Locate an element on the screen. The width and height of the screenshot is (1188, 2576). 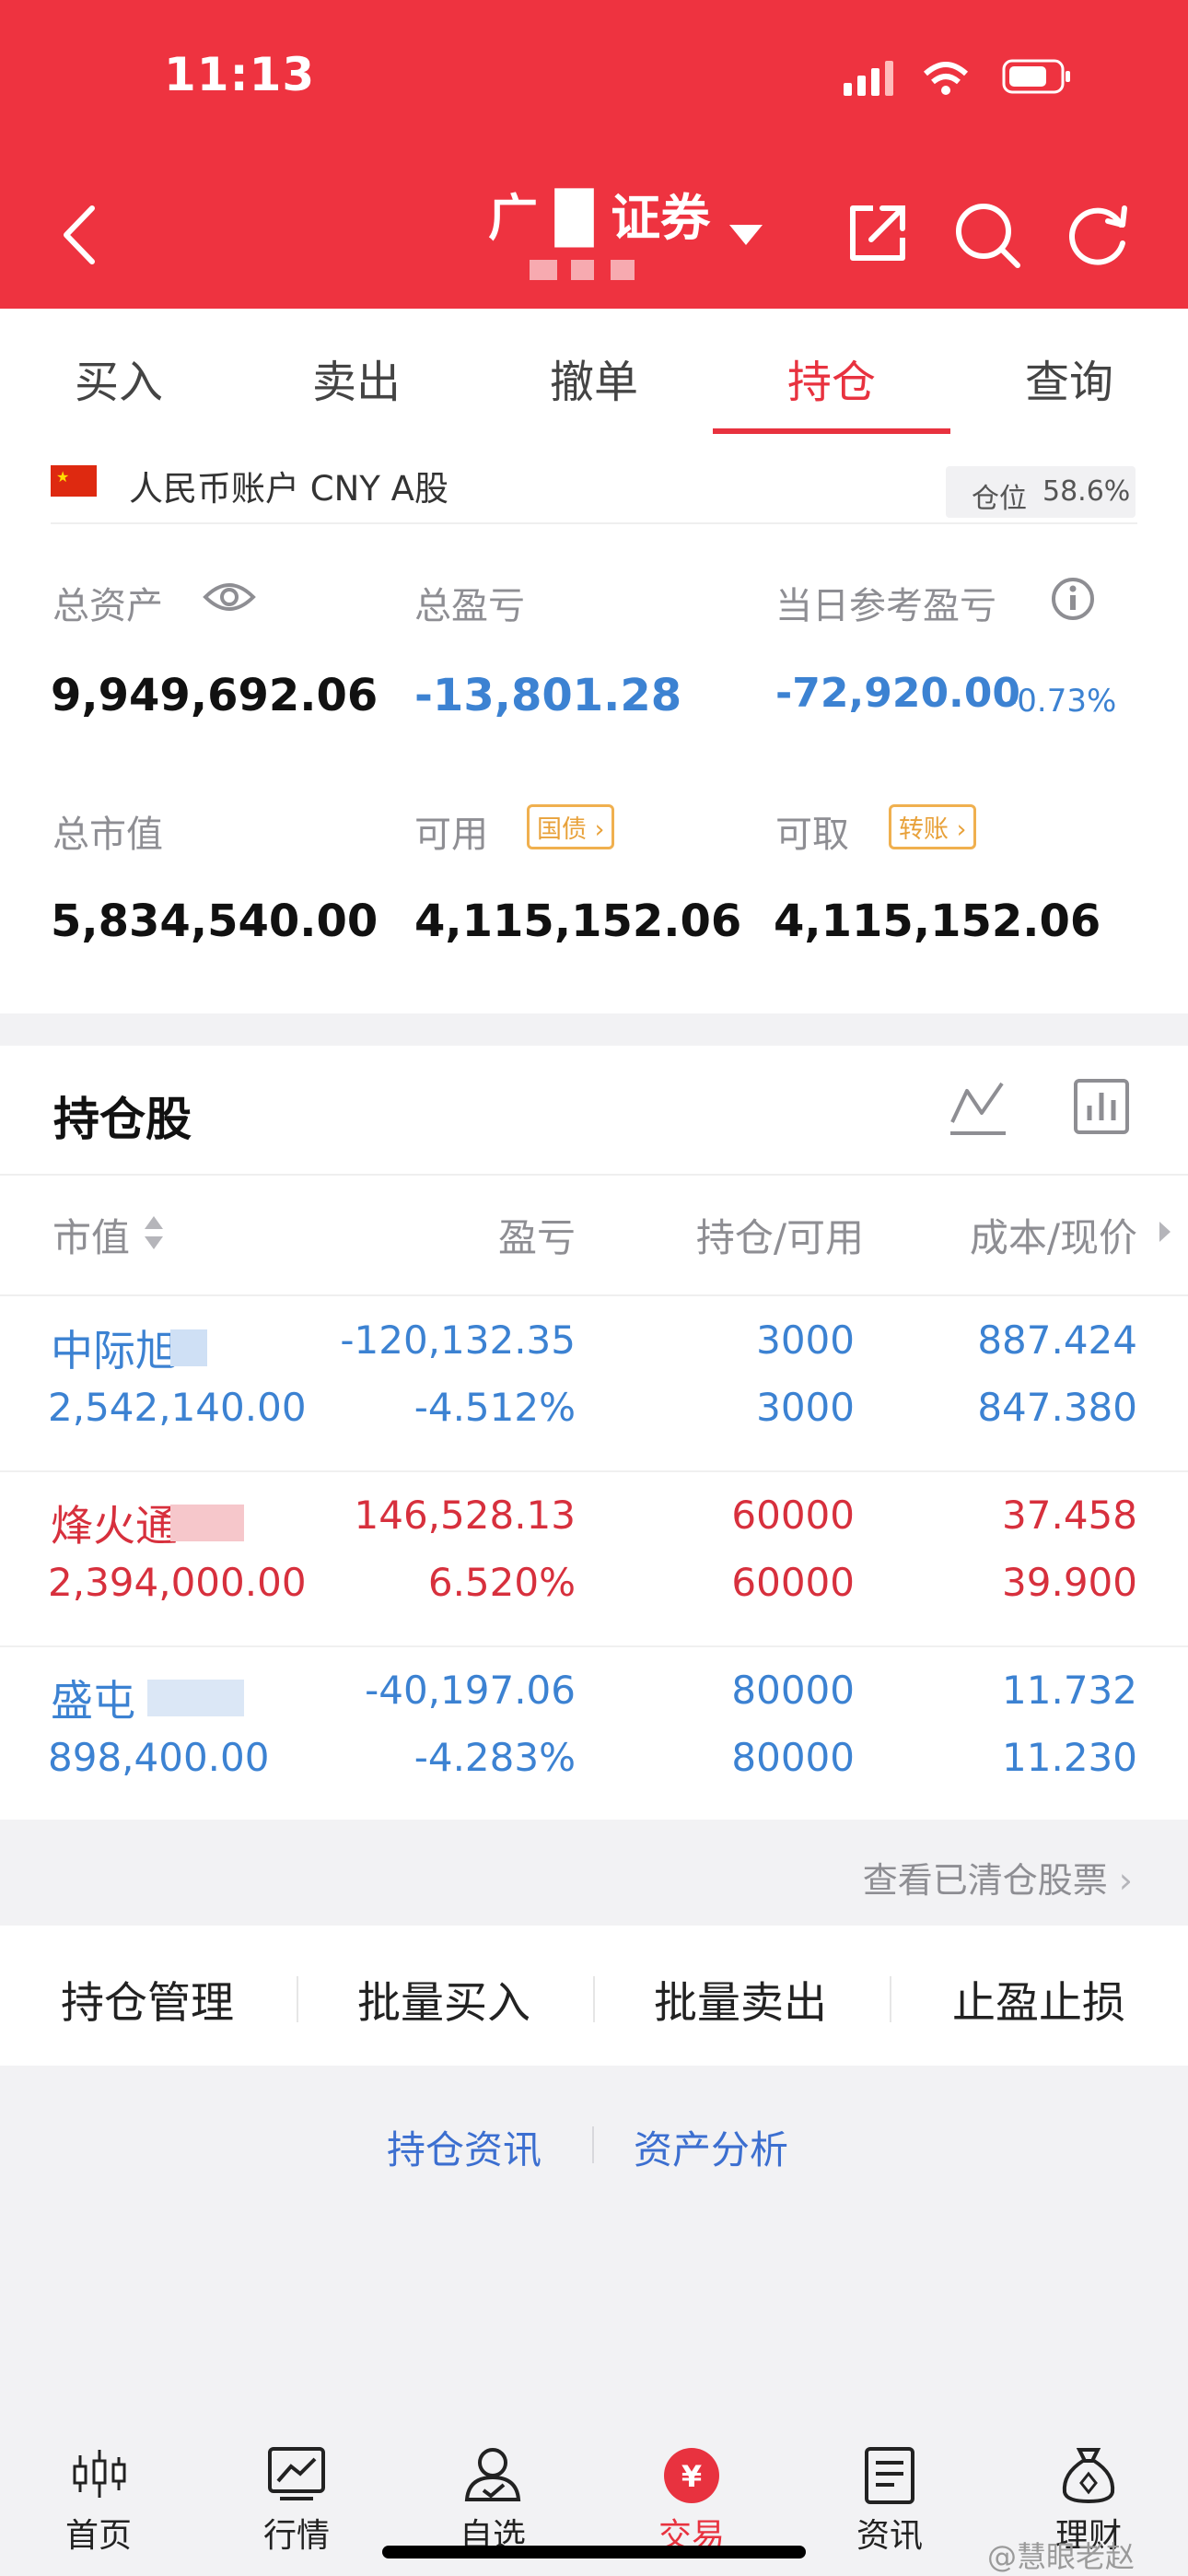
stock-market-value: 2,394,000.00 is located at coordinates (177, 1582).